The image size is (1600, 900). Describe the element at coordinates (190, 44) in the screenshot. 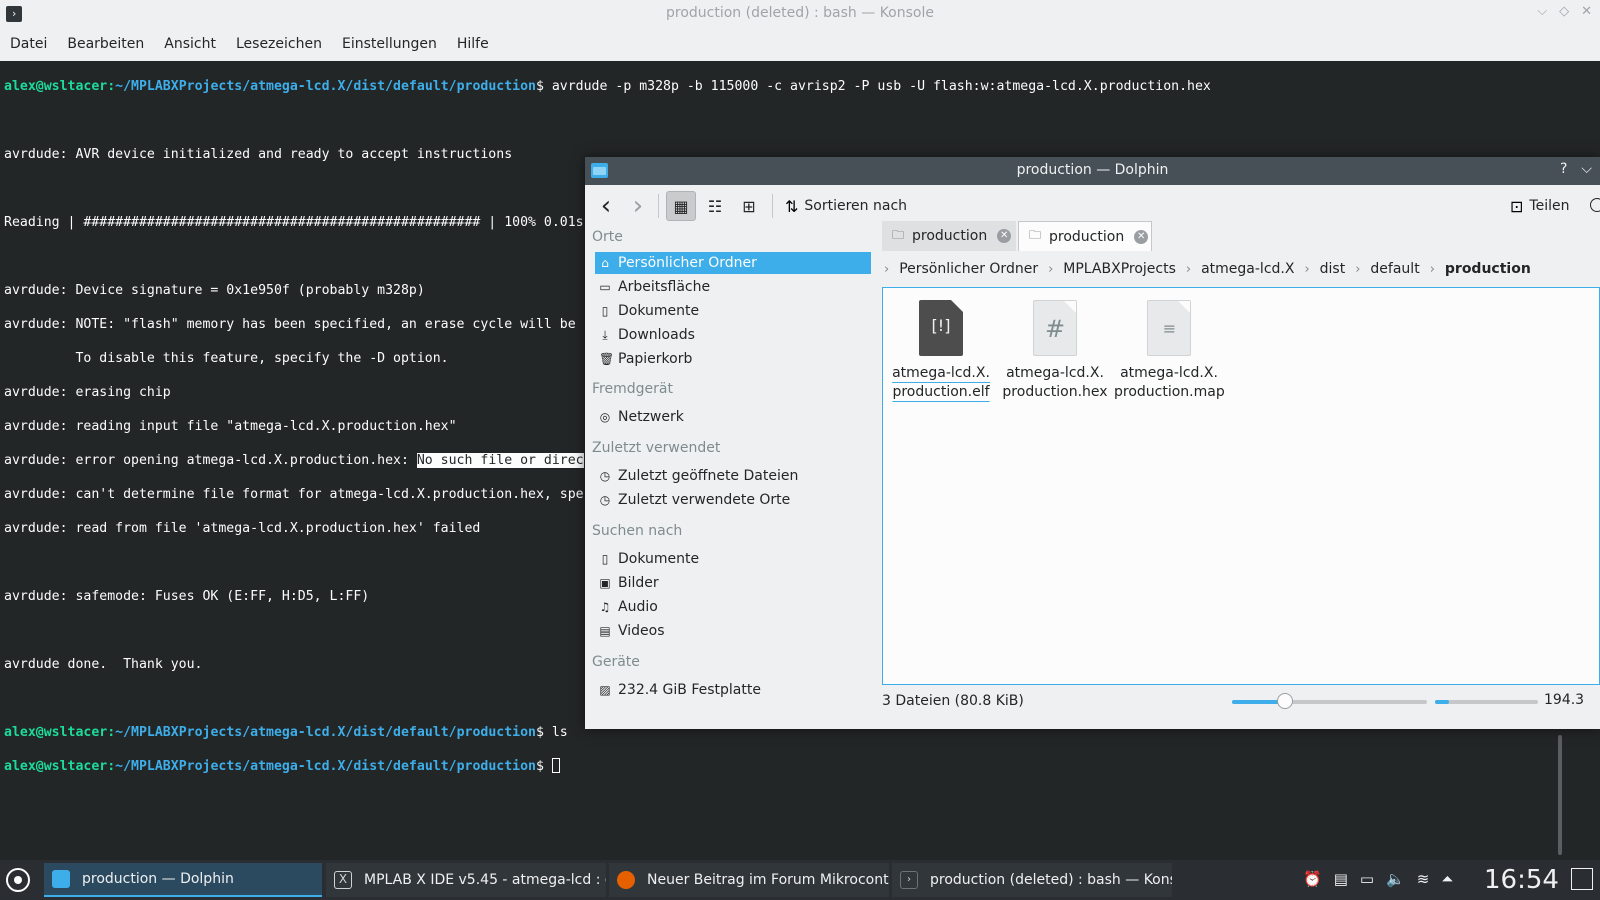

I see `menu-ansicht: Ansicht` at that location.